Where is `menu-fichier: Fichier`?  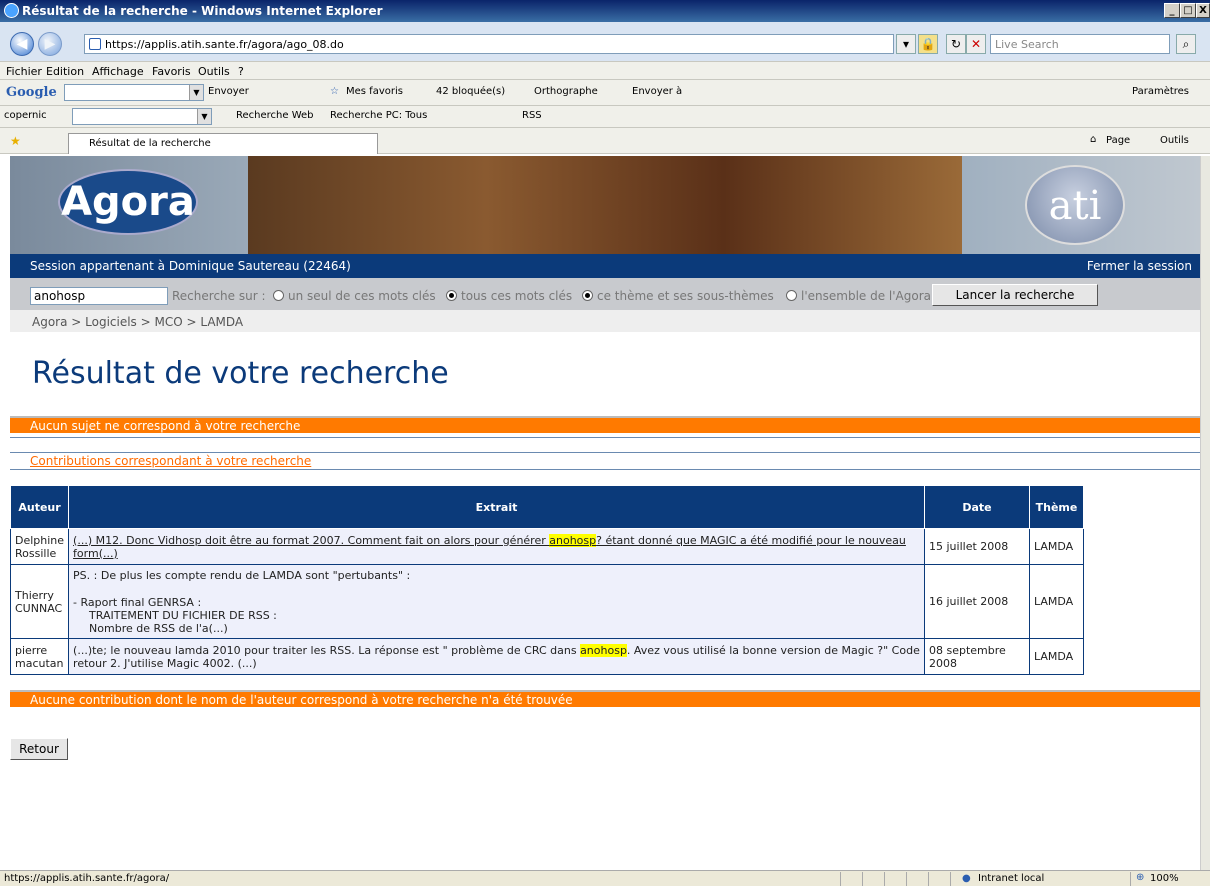
menu-fichier: Fichier is located at coordinates (24, 71).